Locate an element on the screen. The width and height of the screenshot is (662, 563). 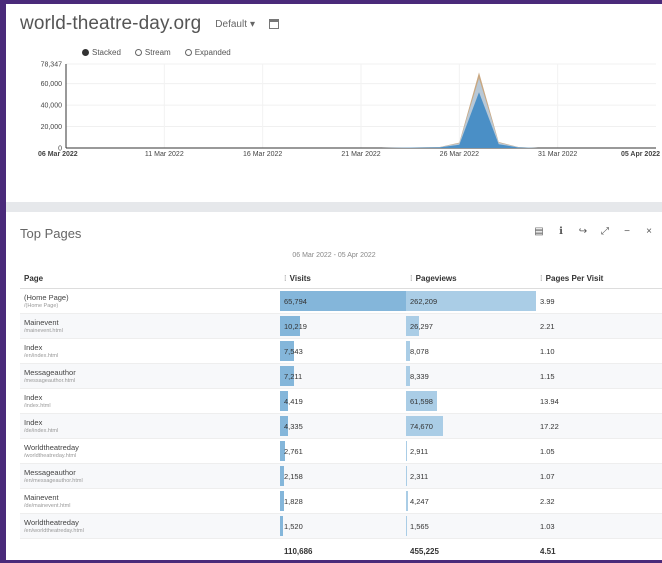
ppv-value: 3.99 is located at coordinates (599, 301).